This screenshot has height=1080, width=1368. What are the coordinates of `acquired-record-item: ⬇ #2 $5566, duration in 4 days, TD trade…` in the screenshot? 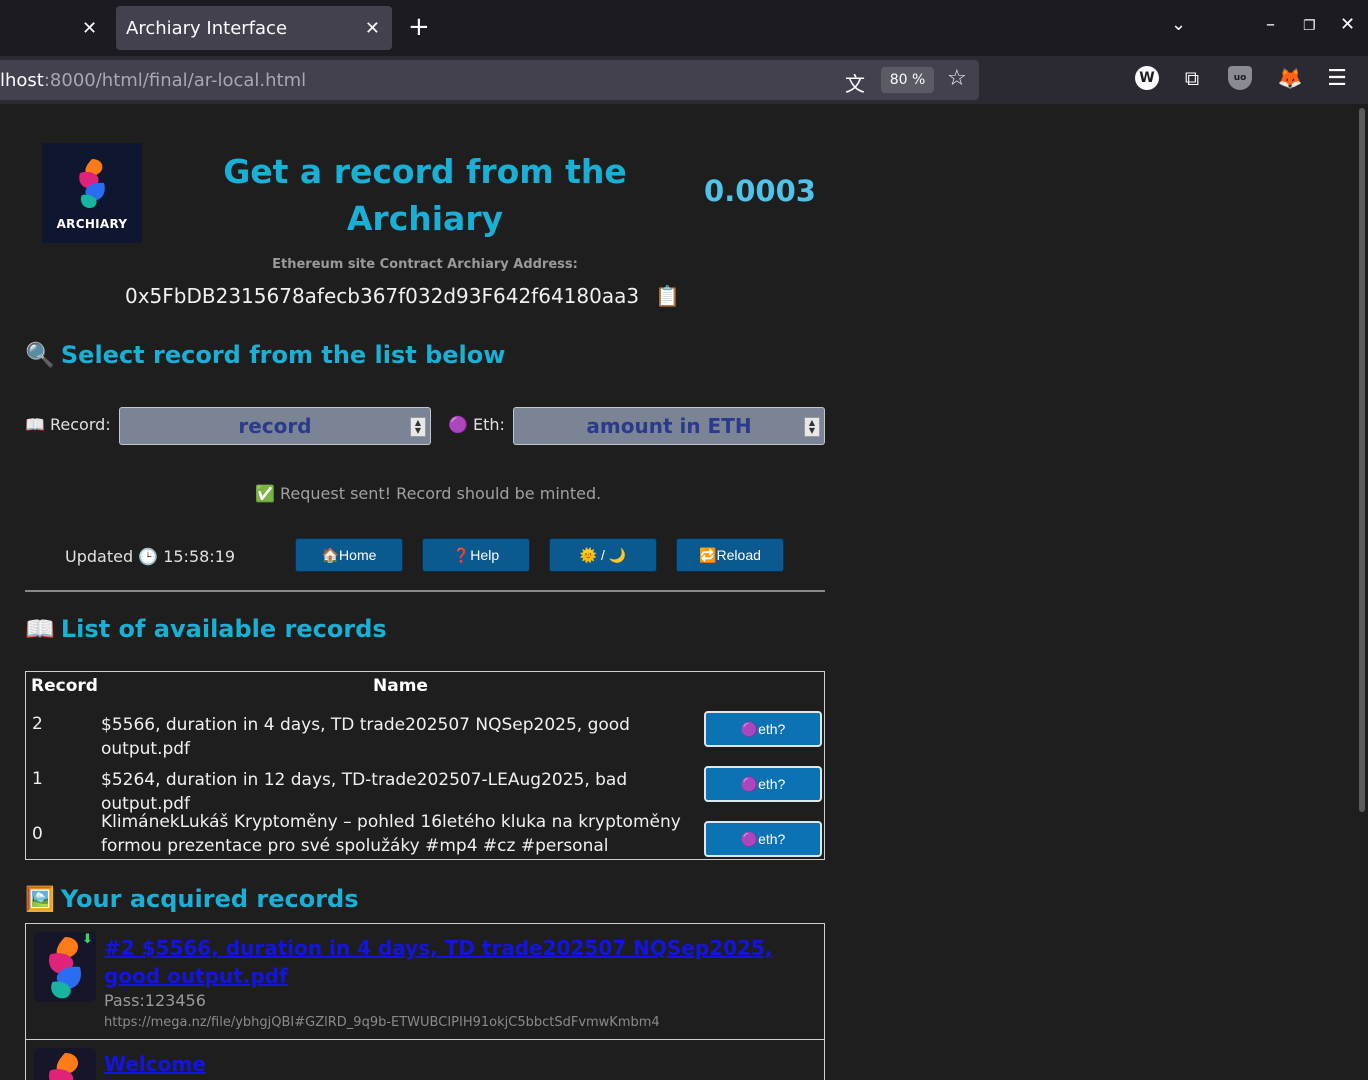 It's located at (425, 981).